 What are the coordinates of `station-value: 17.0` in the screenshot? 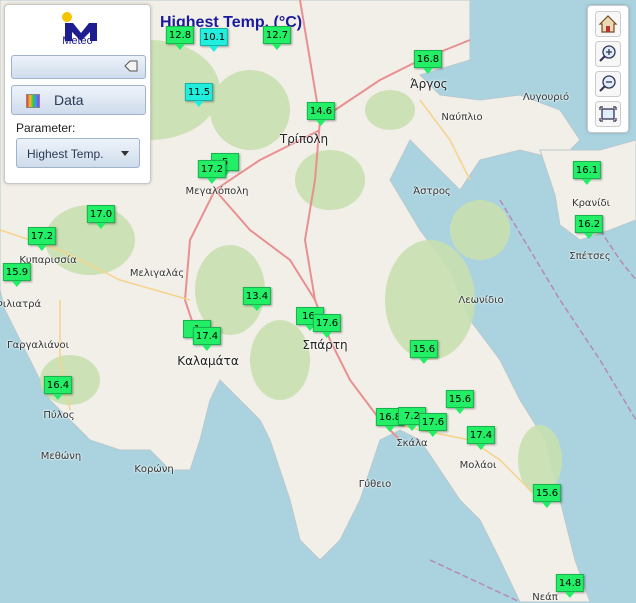 It's located at (101, 214).